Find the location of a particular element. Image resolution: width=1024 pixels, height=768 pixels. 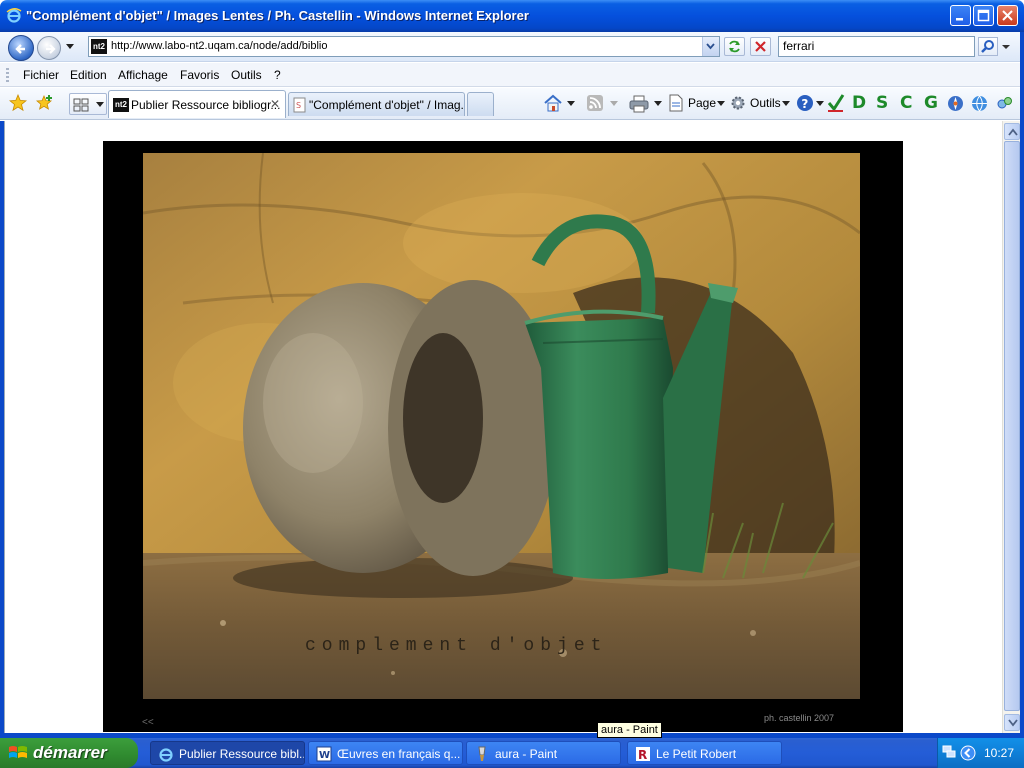

home-dropdown-icon is located at coordinates (571, 104).